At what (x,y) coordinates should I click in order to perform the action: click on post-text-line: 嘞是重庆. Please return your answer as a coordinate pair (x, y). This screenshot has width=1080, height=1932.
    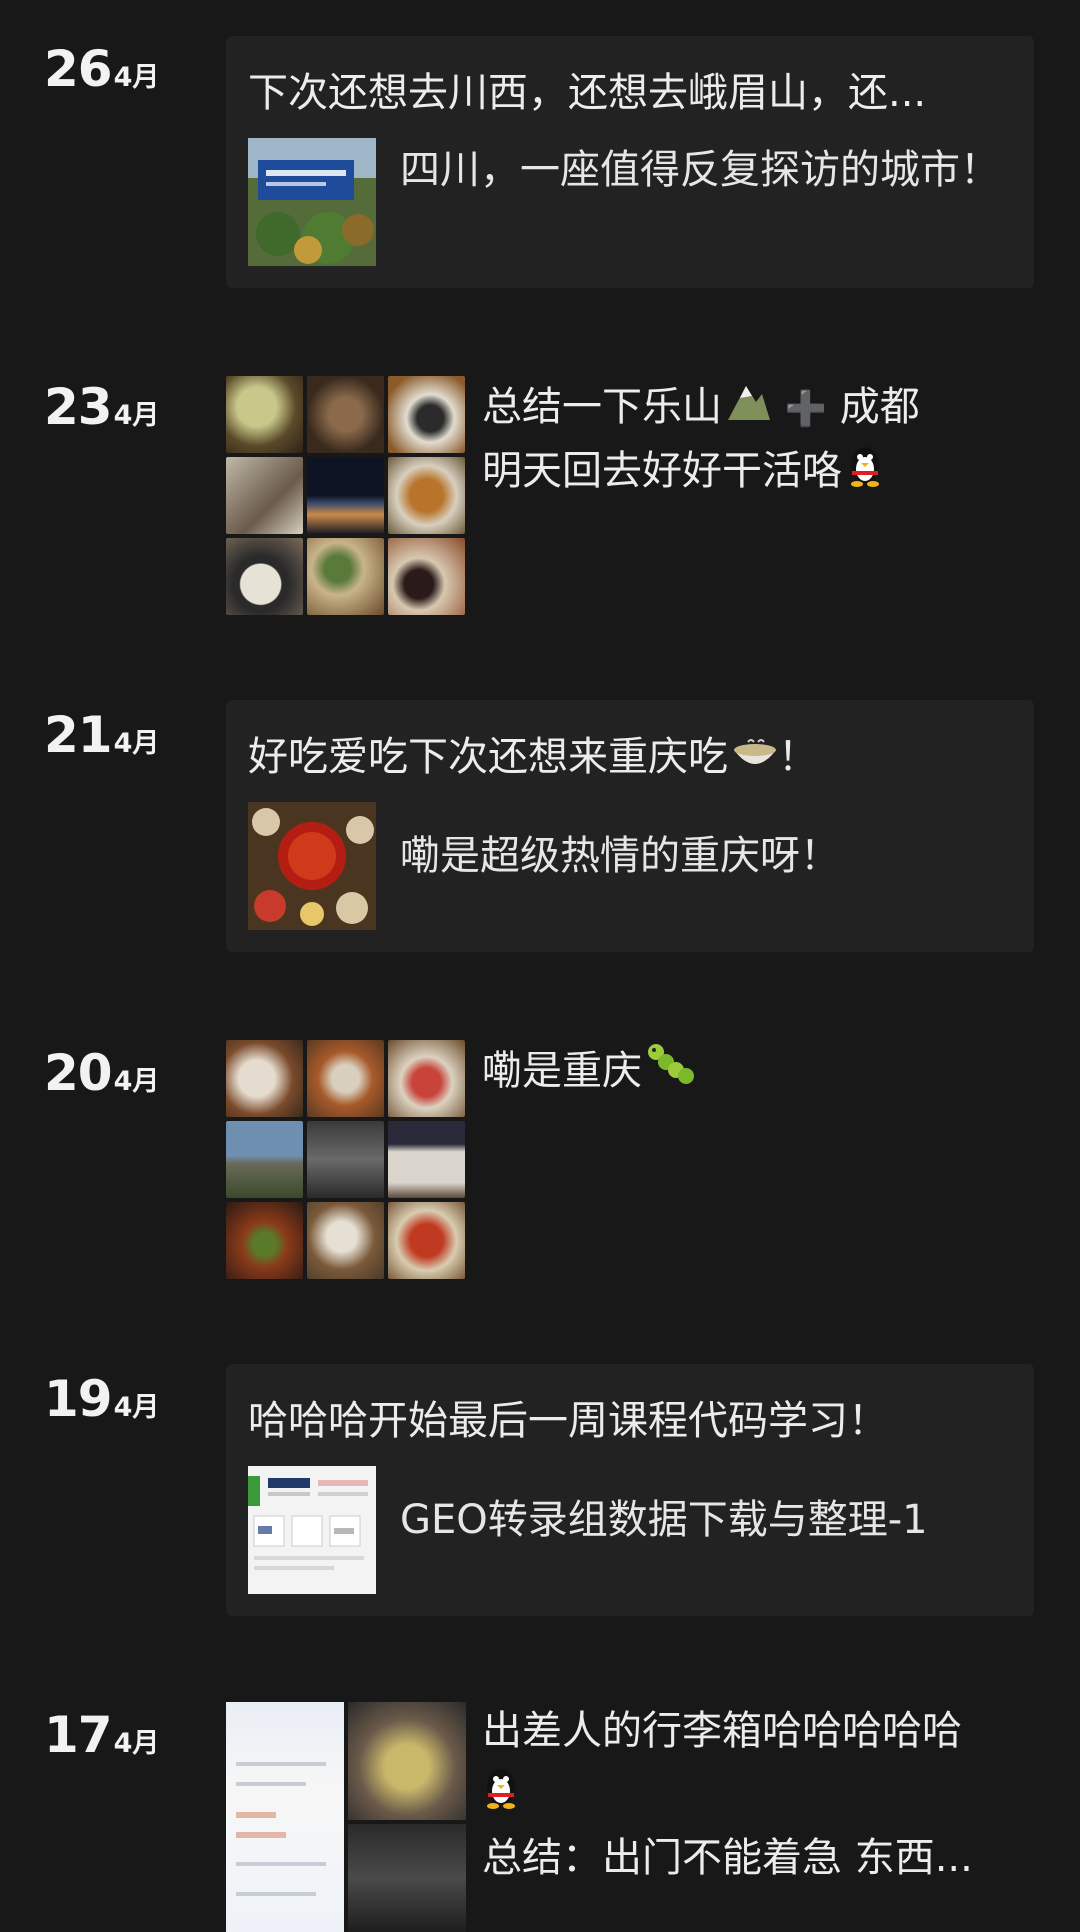
    Looking at the image, I should click on (562, 1071).